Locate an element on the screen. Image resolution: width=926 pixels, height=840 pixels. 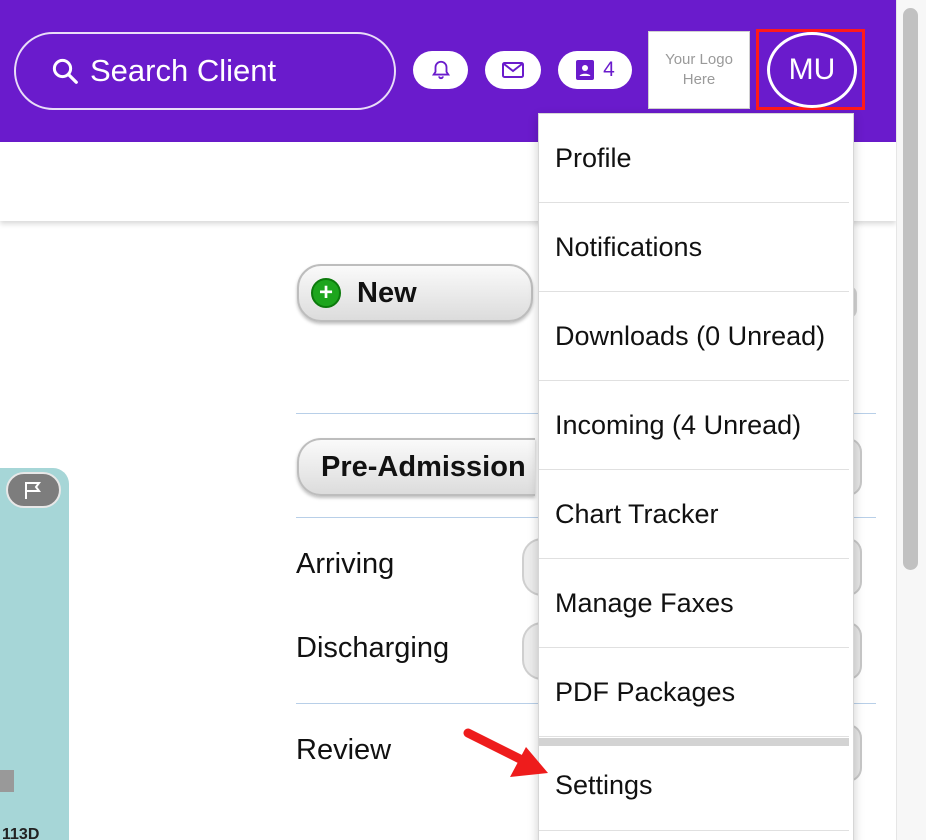
user-avatar-button: MU is located at coordinates (812, 70).